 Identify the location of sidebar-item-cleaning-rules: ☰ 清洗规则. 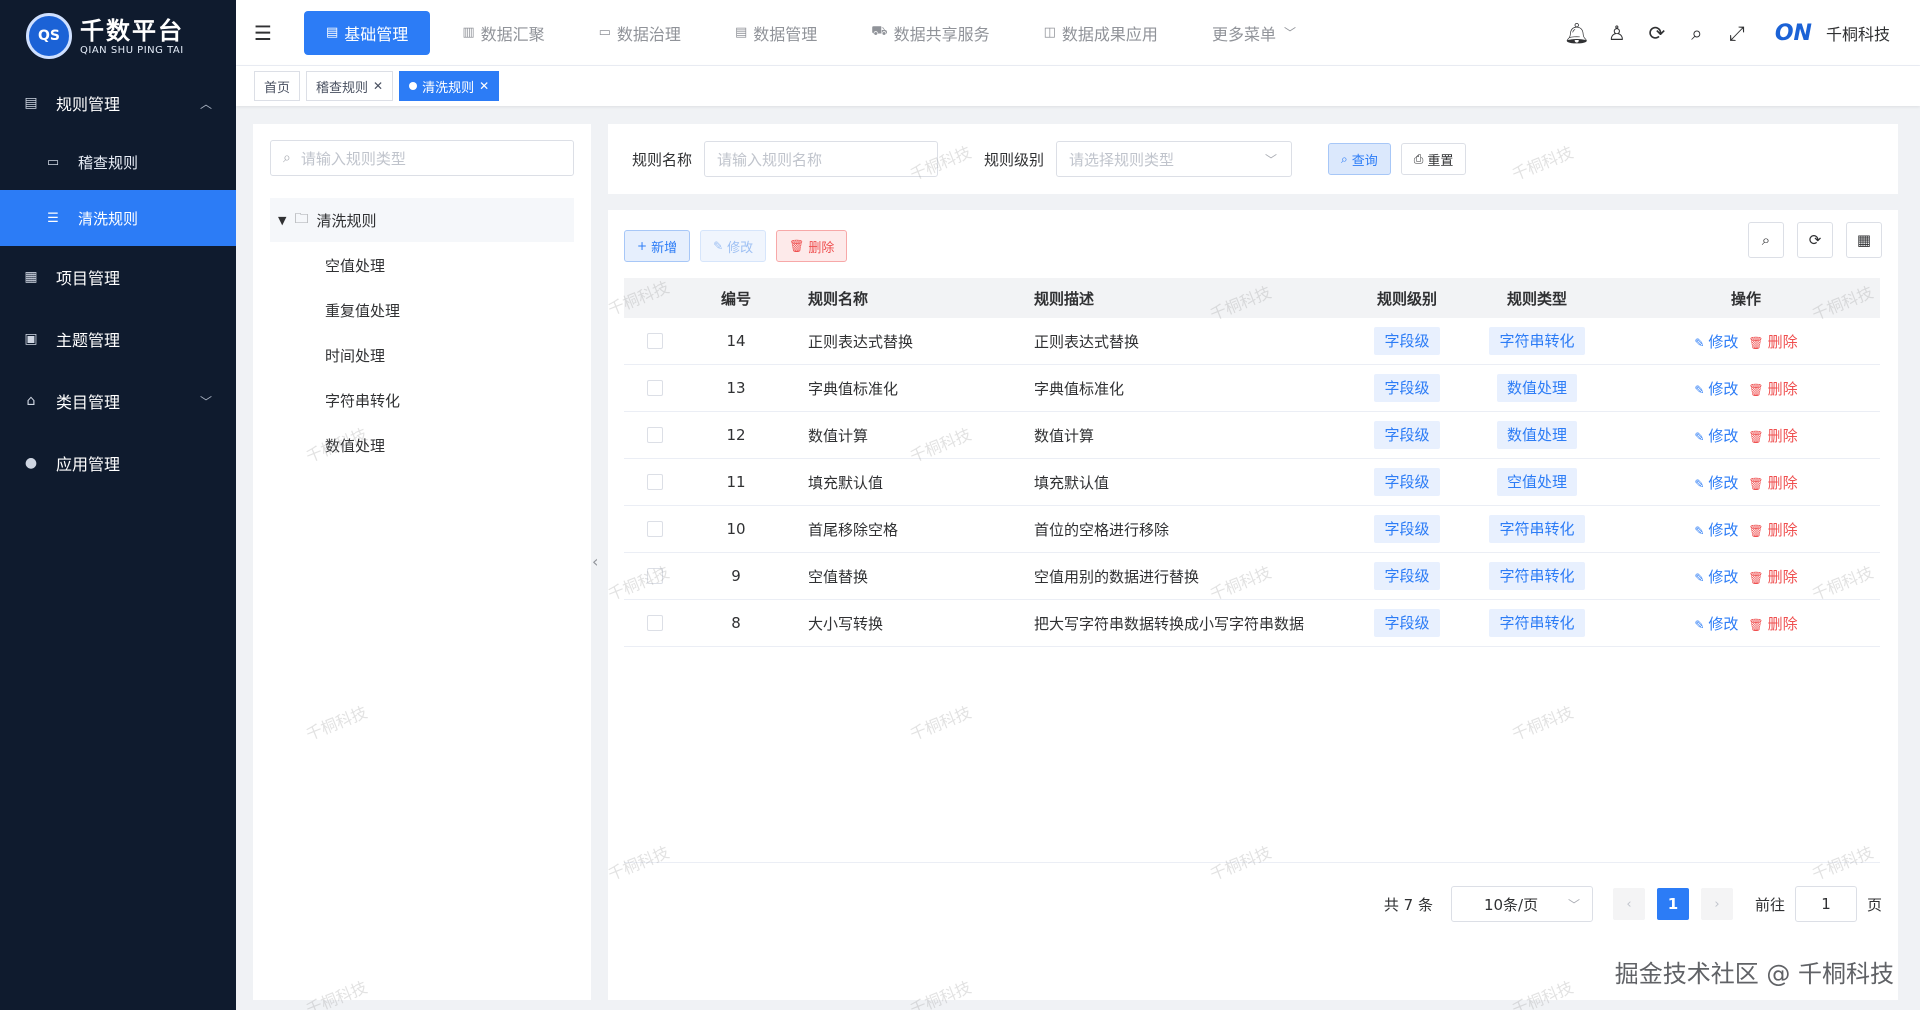
(118, 218).